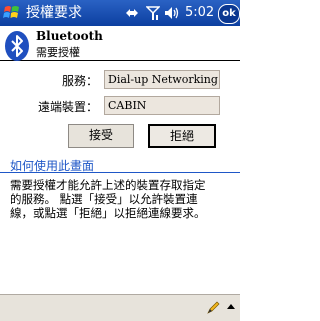 The width and height of the screenshot is (320, 321). I want to click on menu-bar, so click(120, 307).